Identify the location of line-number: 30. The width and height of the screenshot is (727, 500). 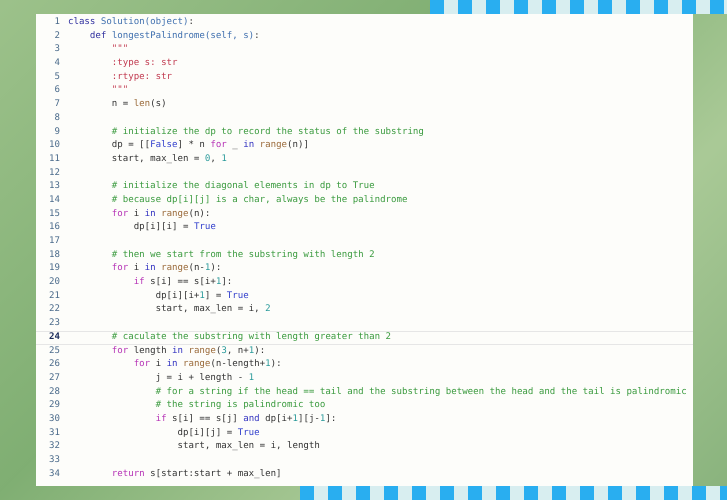
(54, 419).